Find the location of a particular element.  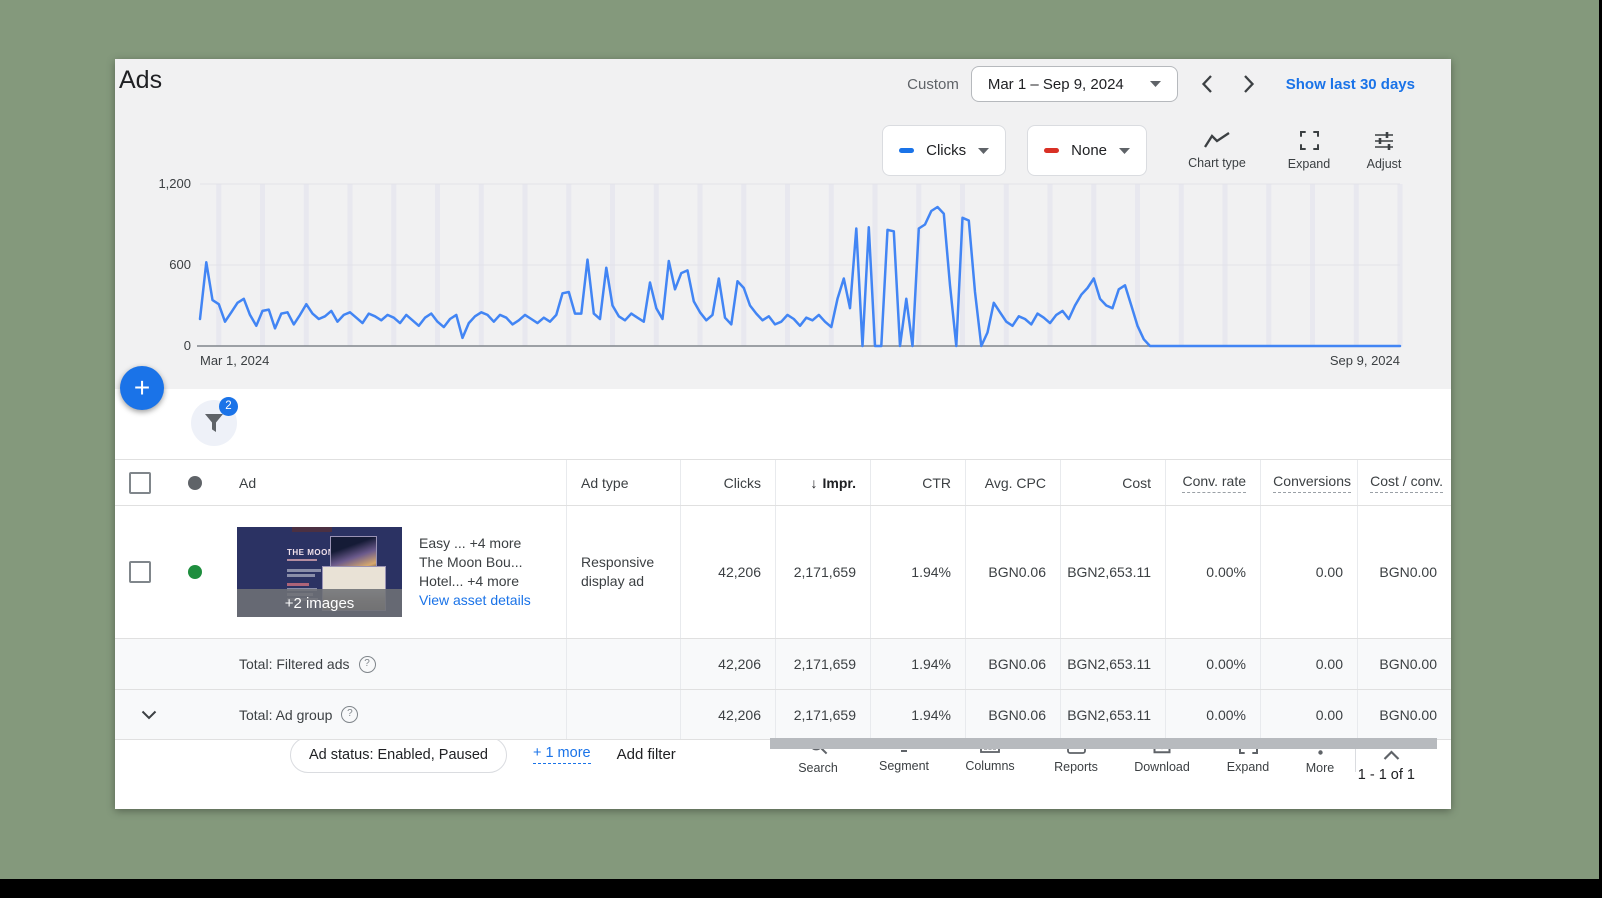

total-filtered-label: Total: Filtered ads is located at coordinates (294, 664).